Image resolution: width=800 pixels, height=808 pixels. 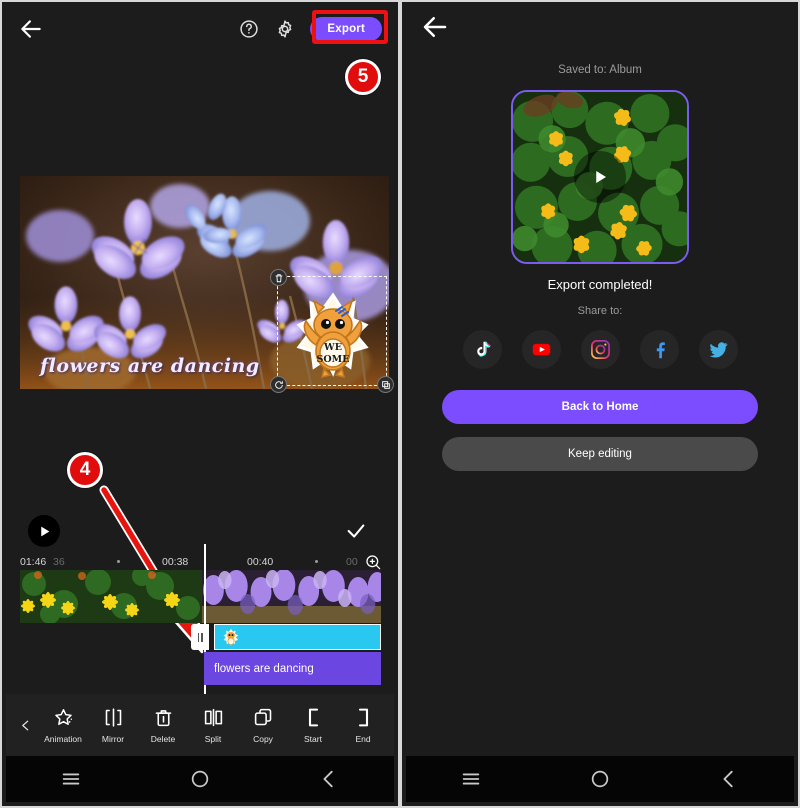 What do you see at coordinates (333, 359) in the screenshot?
I see `sticker-text-line2: SOME` at bounding box center [333, 359].